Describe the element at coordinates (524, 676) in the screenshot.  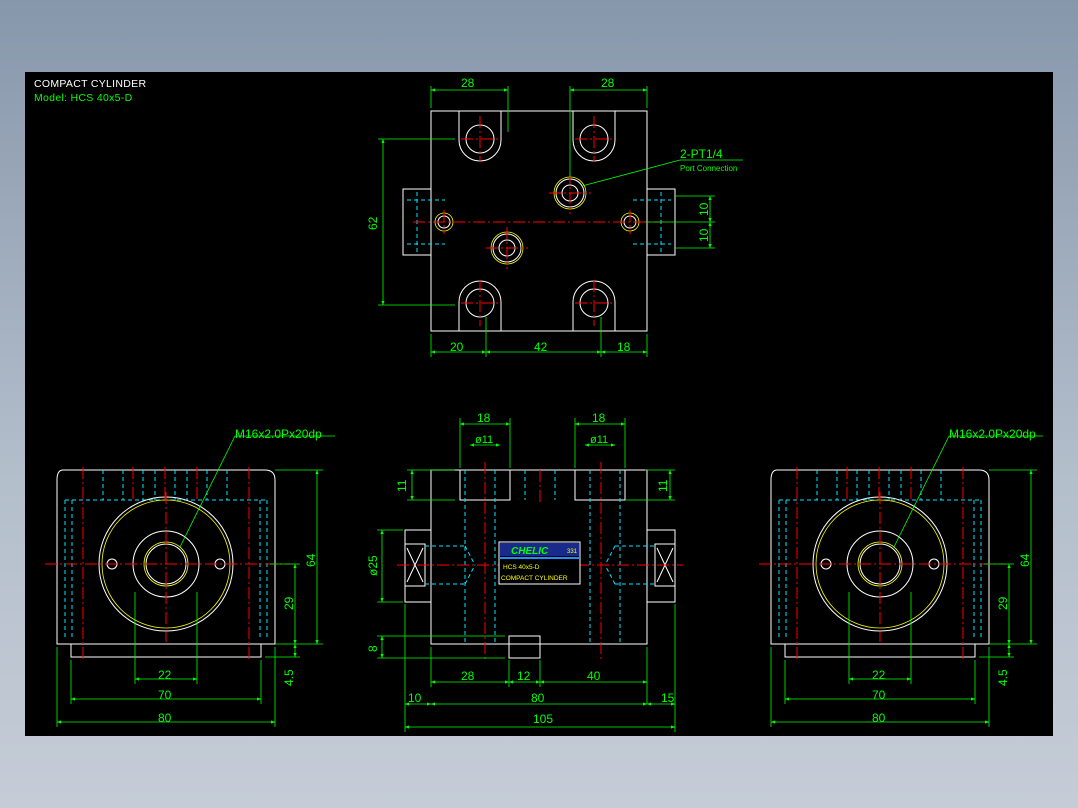
I see `front-dim-12: 12` at that location.